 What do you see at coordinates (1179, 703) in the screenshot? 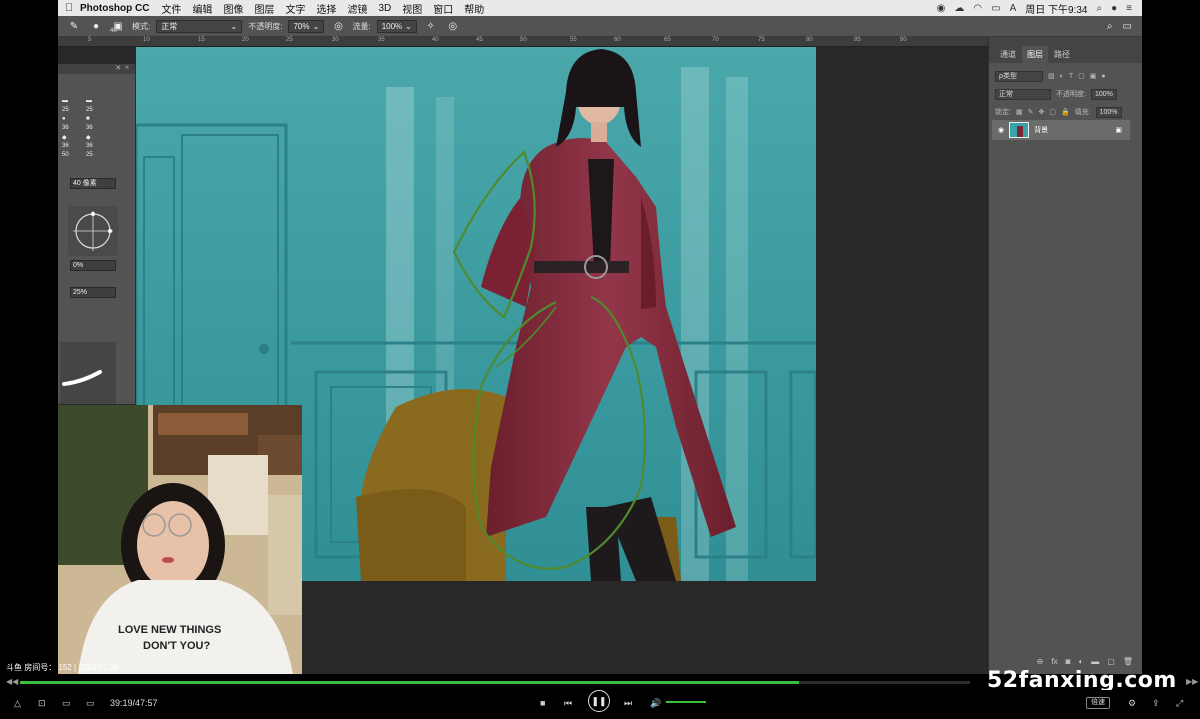
I see `fullscreen-icon: ⤢` at bounding box center [1179, 703].